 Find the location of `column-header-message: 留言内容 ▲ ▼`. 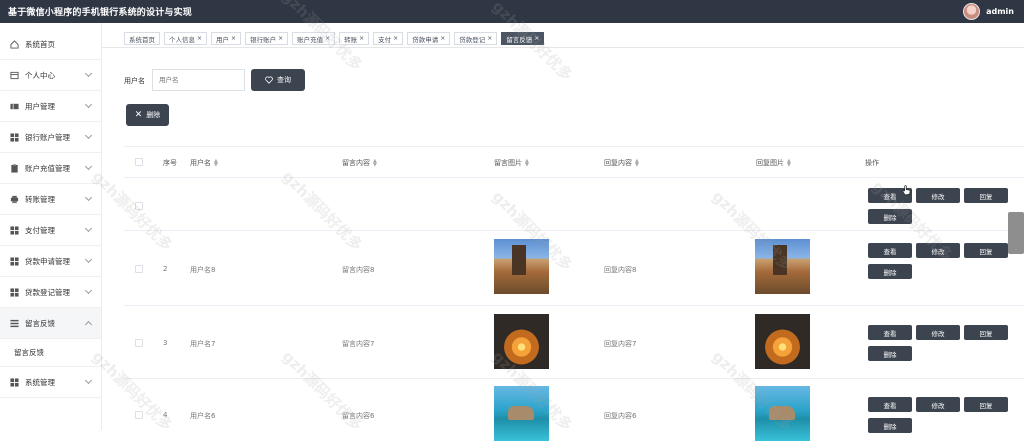

column-header-message: 留言内容 ▲ ▼ is located at coordinates (359, 163).